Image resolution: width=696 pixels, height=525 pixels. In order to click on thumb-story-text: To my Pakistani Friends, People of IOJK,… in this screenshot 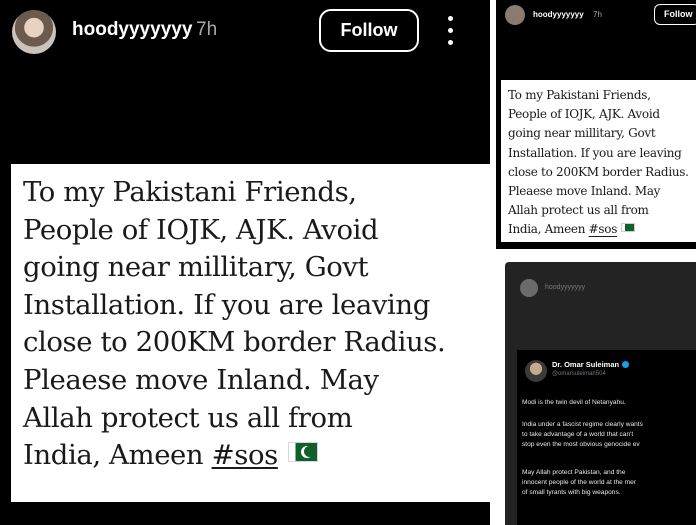, I will do `click(602, 163)`.